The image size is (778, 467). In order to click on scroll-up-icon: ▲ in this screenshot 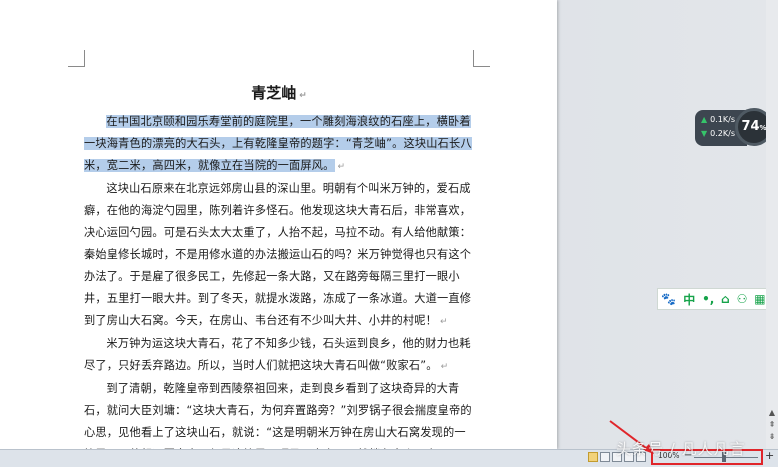, I will do `click(772, 413)`.